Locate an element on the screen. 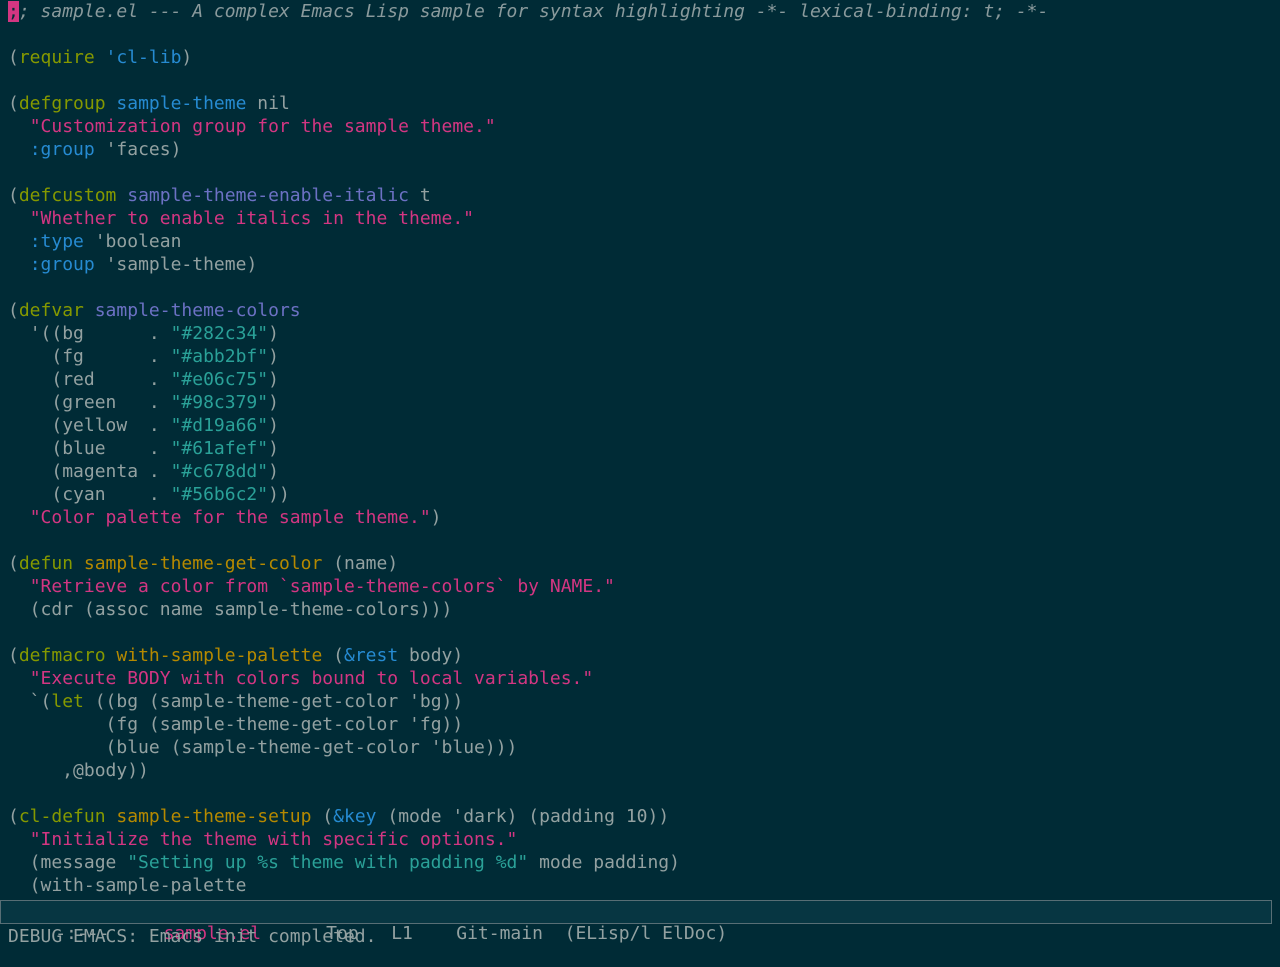  code-line: (red . "#e06c75") is located at coordinates (640, 379).